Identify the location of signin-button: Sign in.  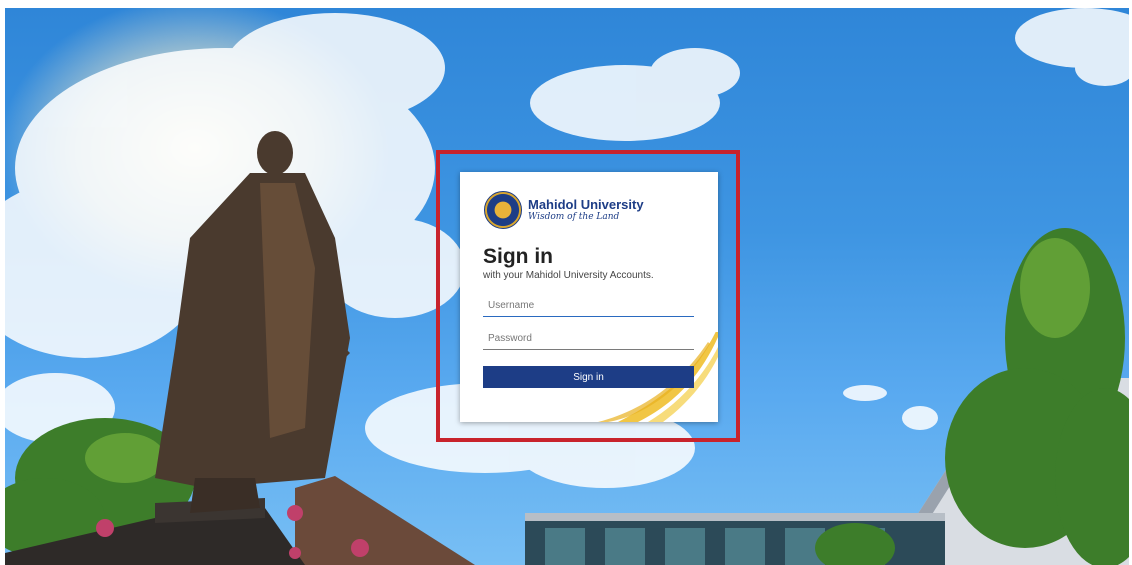
(588, 377).